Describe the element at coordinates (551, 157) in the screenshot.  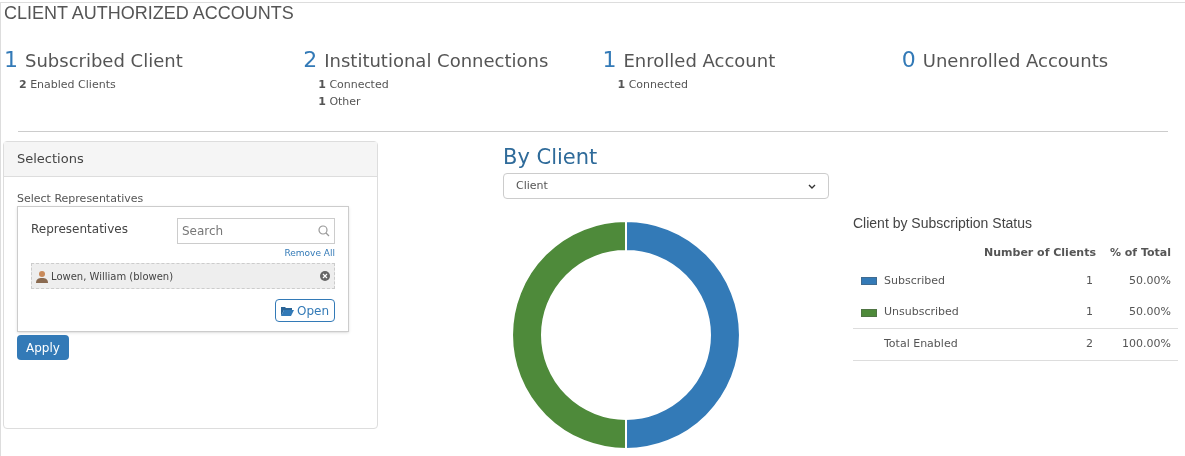
I see `chart-title: By Client` at that location.